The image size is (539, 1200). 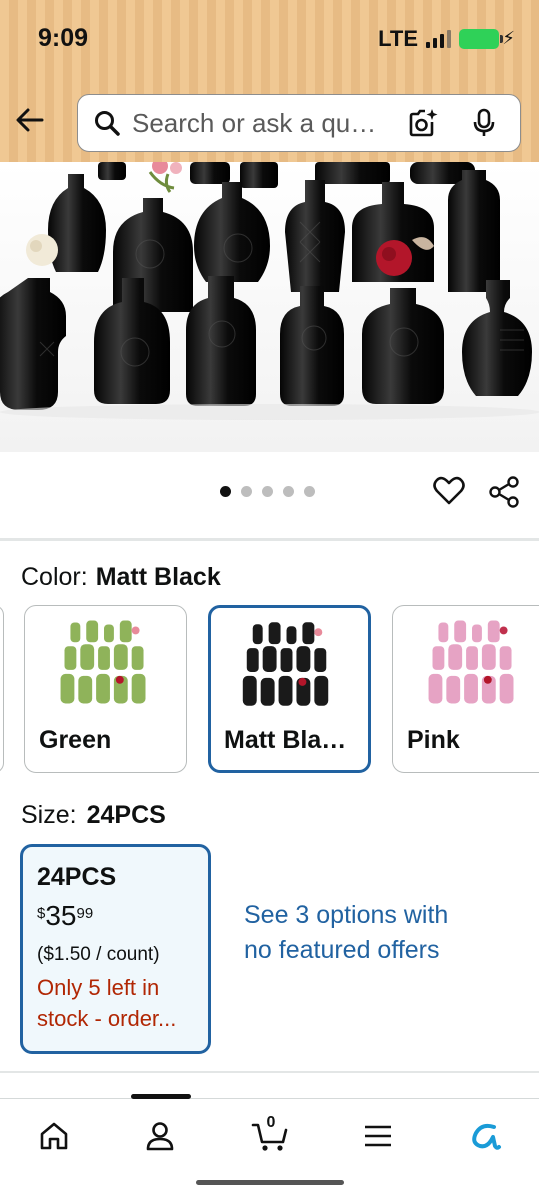 What do you see at coordinates (423, 123) in the screenshot?
I see `camera-lens-icon` at bounding box center [423, 123].